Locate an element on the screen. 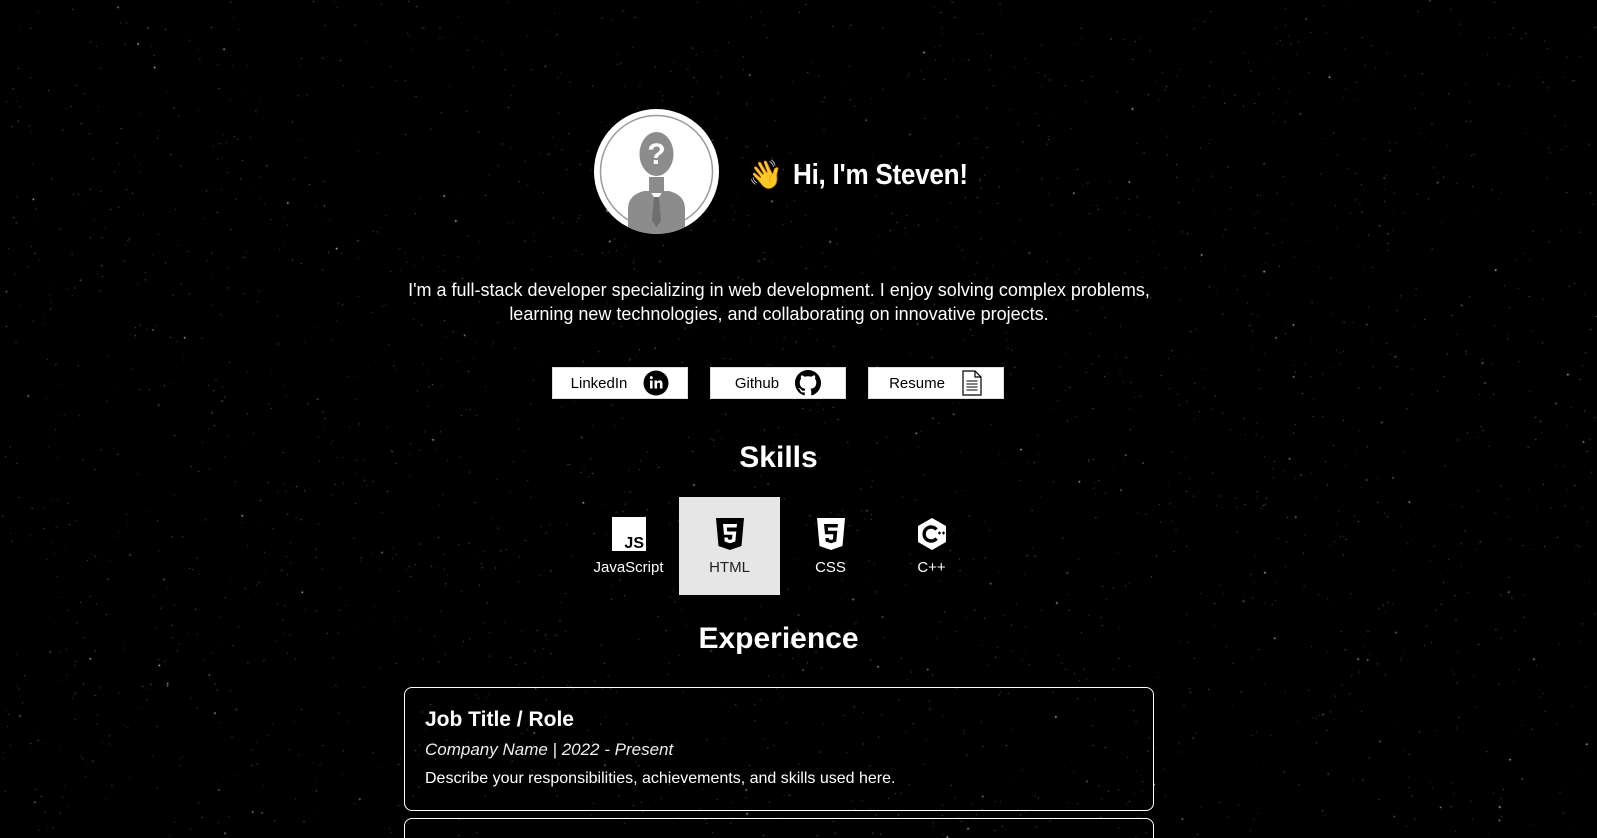 Image resolution: width=1597 pixels, height=838 pixels. skill-label: CSS is located at coordinates (830, 567).